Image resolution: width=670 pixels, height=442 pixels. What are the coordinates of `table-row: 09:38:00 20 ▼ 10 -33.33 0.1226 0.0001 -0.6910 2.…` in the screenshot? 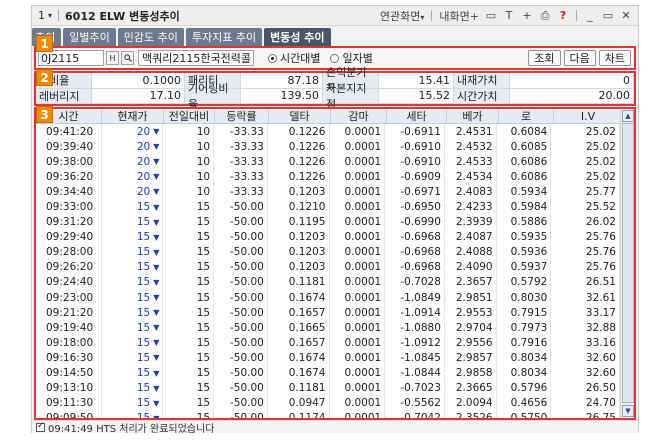 It's located at (328, 162).